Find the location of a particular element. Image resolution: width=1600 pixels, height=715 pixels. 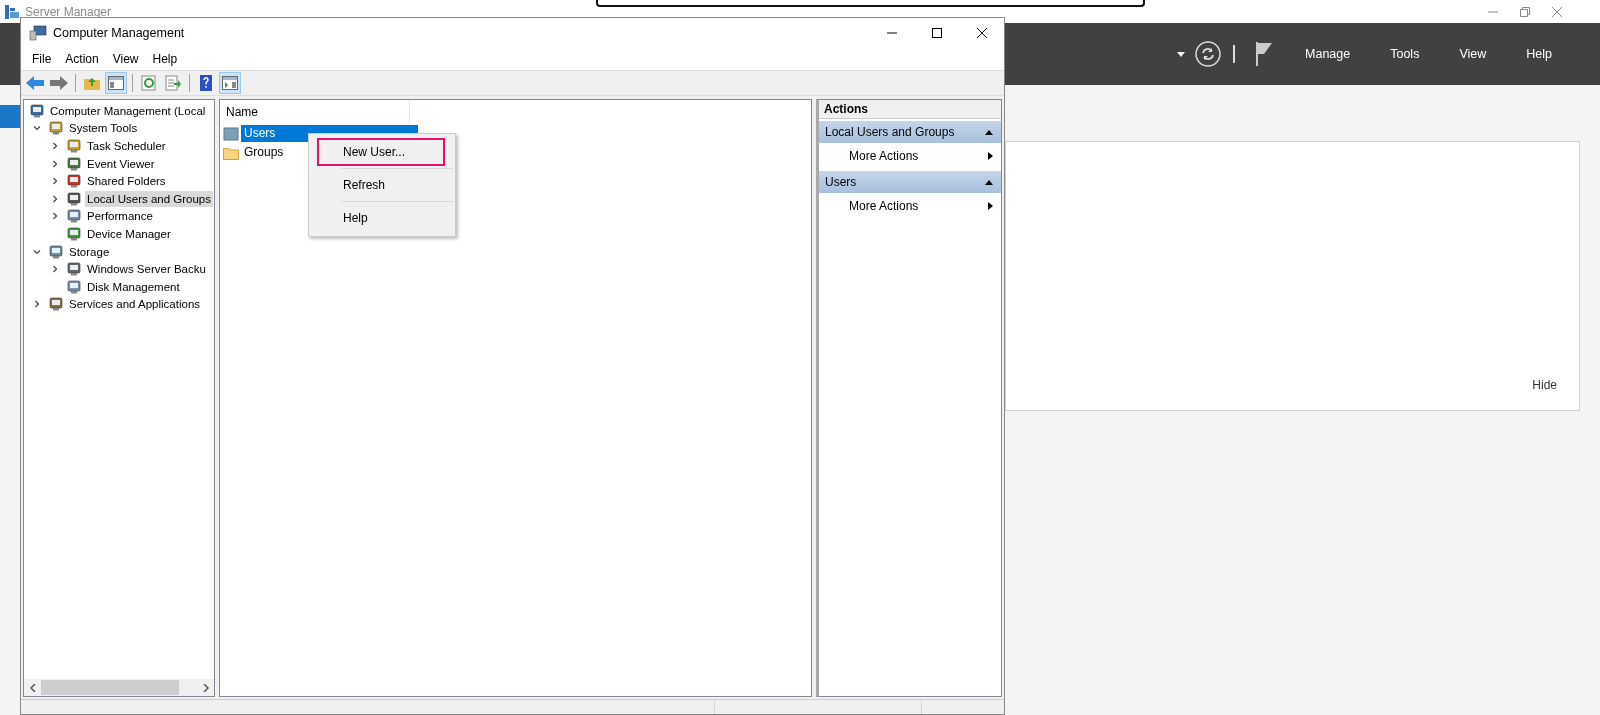

menu-item: Help is located at coordinates (165, 59).